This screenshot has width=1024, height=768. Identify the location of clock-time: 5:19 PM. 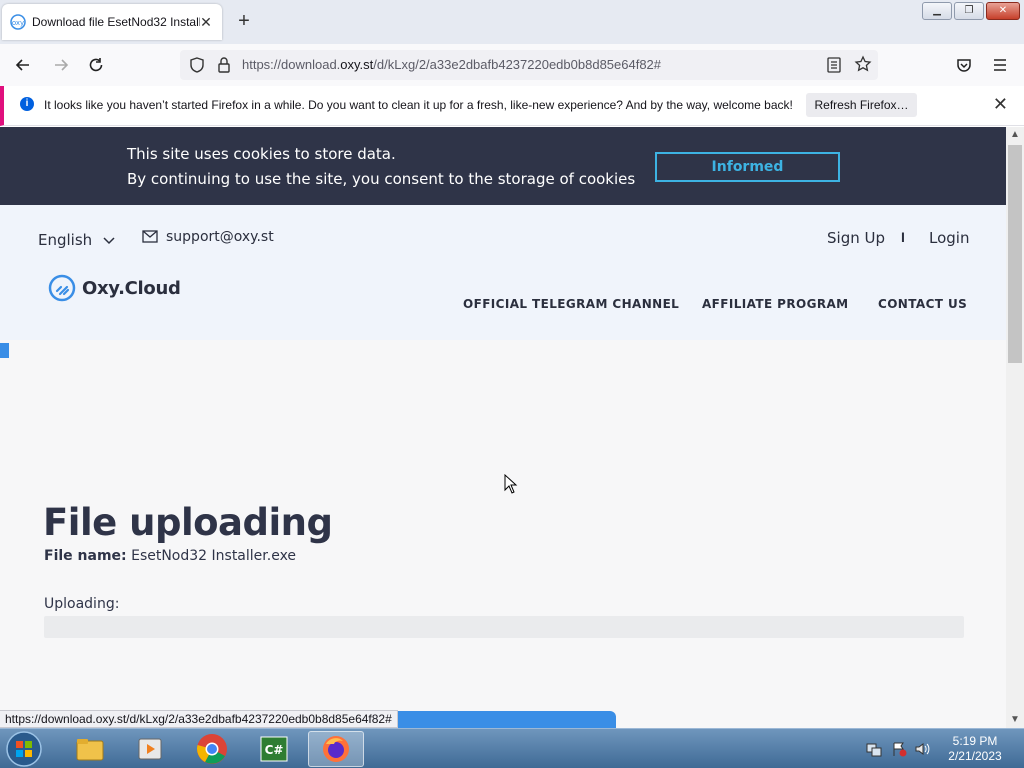
(975, 741).